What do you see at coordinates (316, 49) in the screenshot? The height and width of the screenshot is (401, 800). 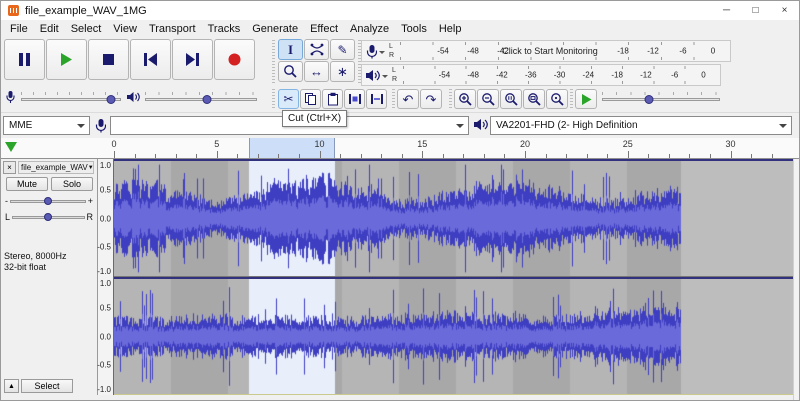 I see `envelope-tool-button` at bounding box center [316, 49].